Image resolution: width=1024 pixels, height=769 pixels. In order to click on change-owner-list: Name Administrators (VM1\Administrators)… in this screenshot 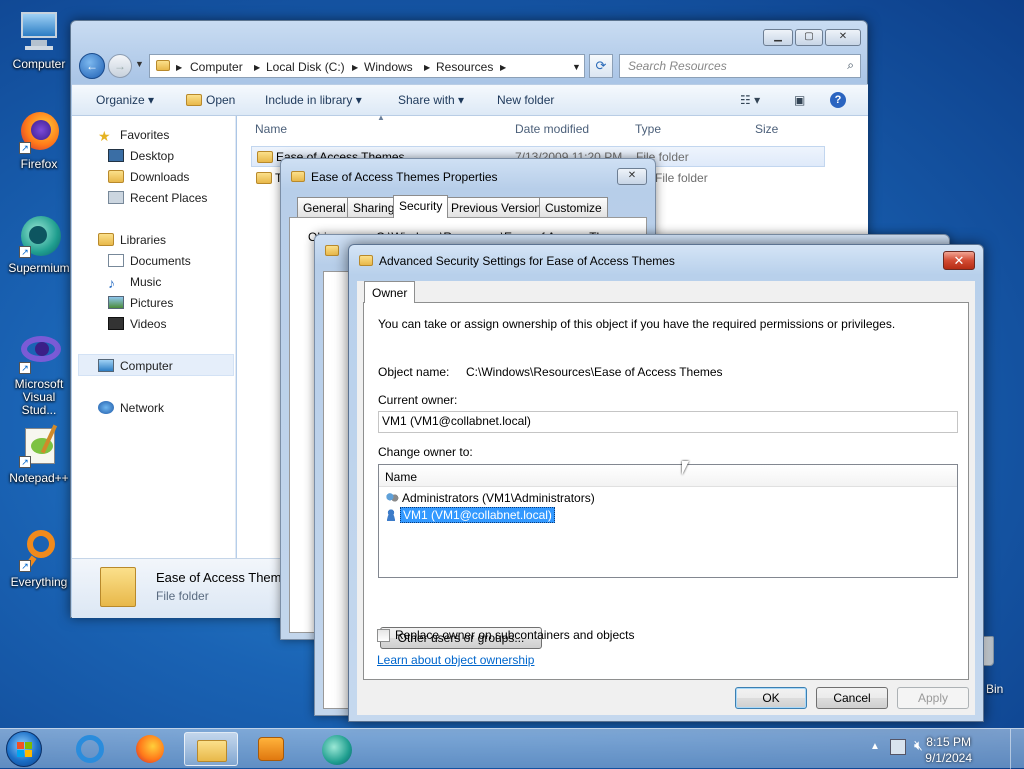, I will do `click(668, 521)`.